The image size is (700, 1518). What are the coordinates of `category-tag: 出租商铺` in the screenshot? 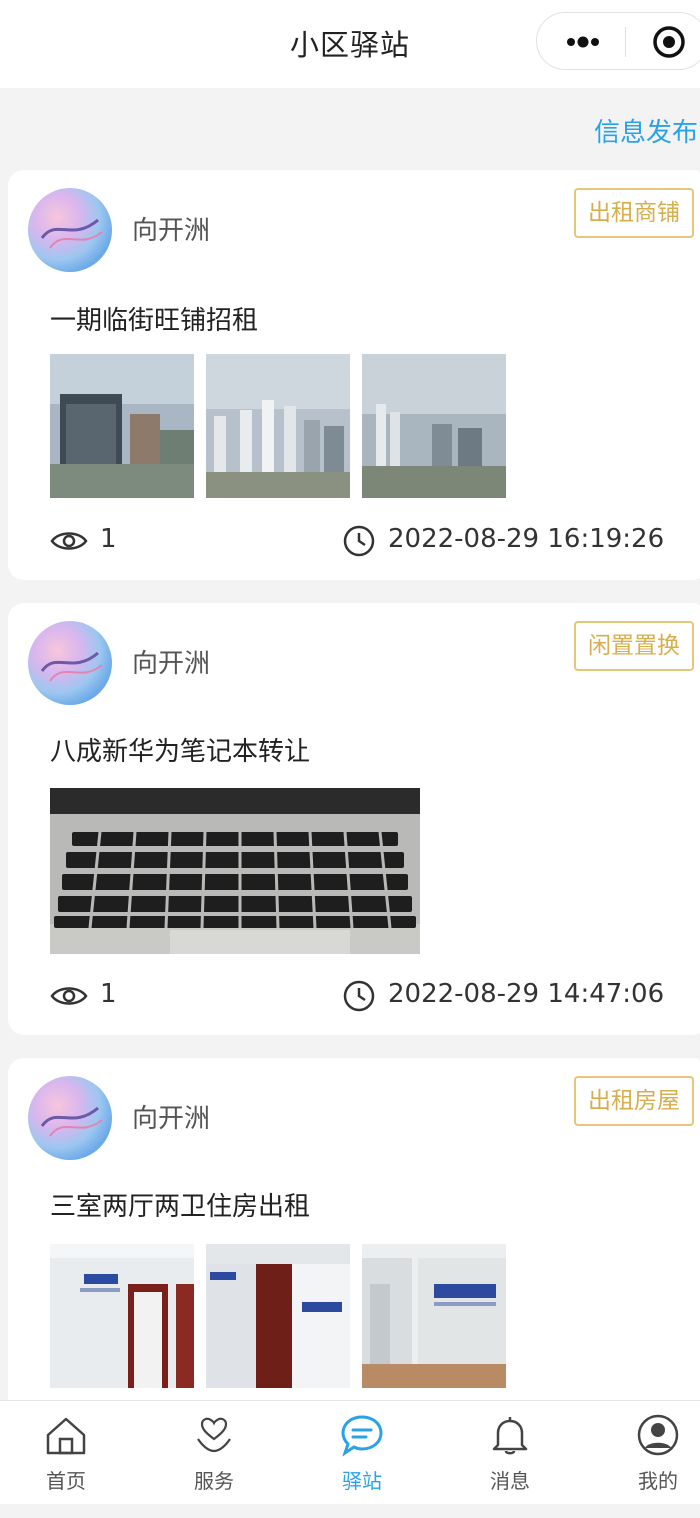 It's located at (634, 213).